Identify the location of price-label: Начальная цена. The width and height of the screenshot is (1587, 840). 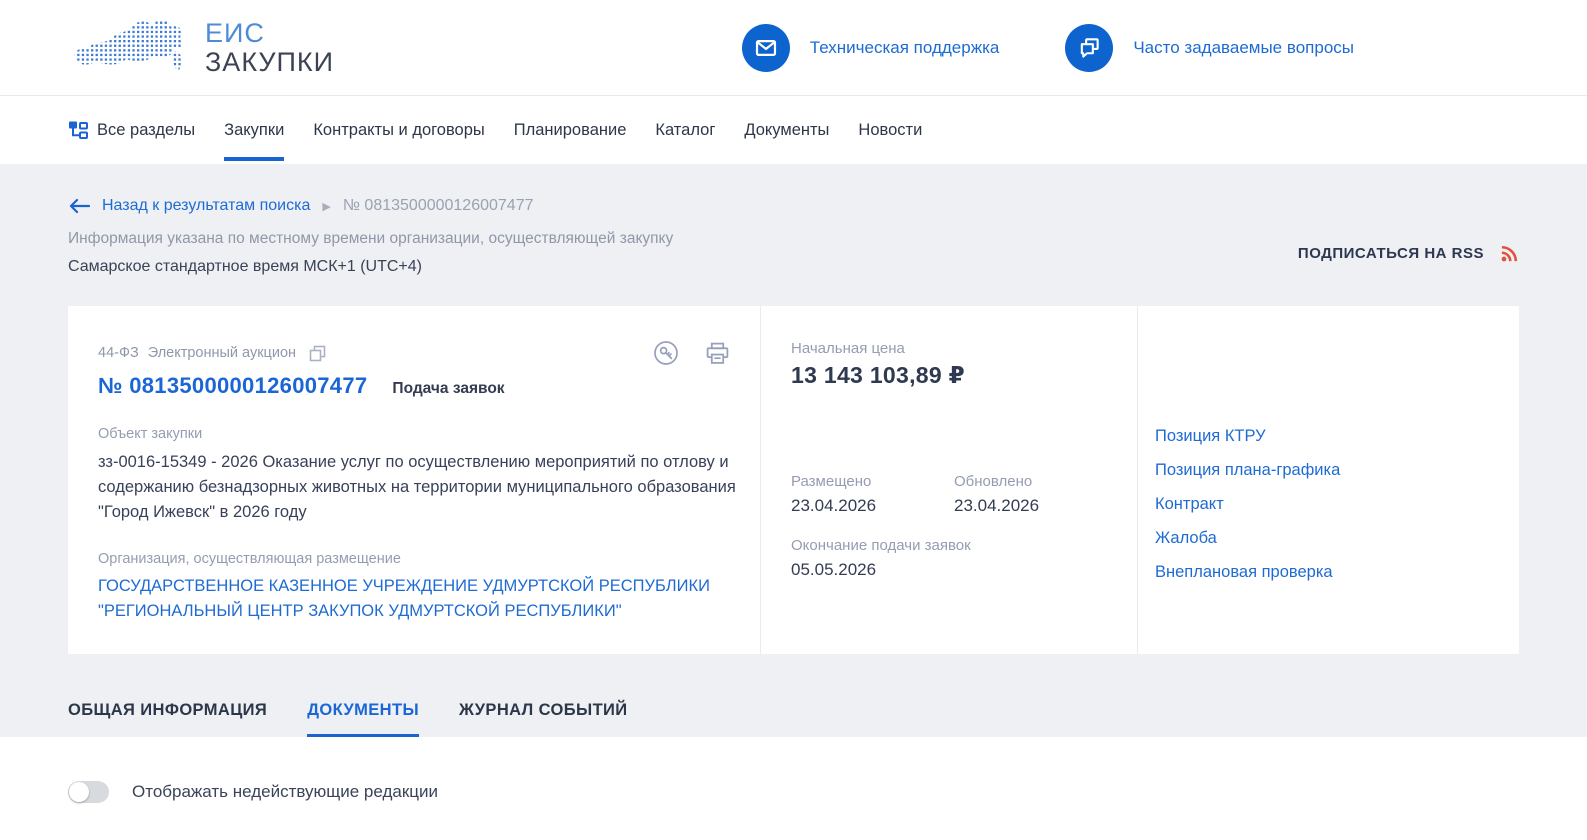
(848, 348).